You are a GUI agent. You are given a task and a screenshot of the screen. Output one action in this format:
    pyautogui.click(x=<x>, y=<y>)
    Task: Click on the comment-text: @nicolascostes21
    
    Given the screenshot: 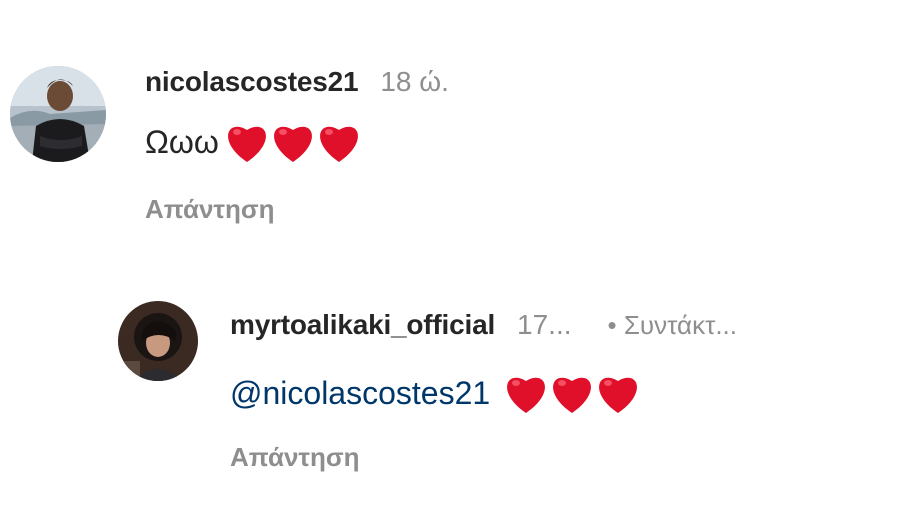 What is the action you would take?
    pyautogui.click(x=435, y=393)
    